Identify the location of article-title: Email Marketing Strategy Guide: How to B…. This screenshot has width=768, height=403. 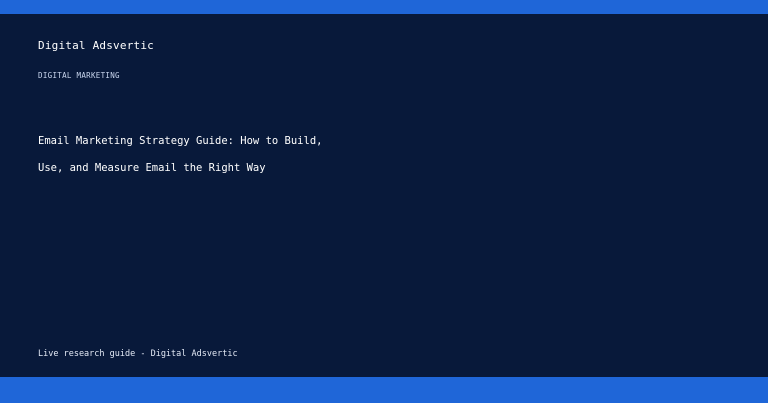
(198, 155).